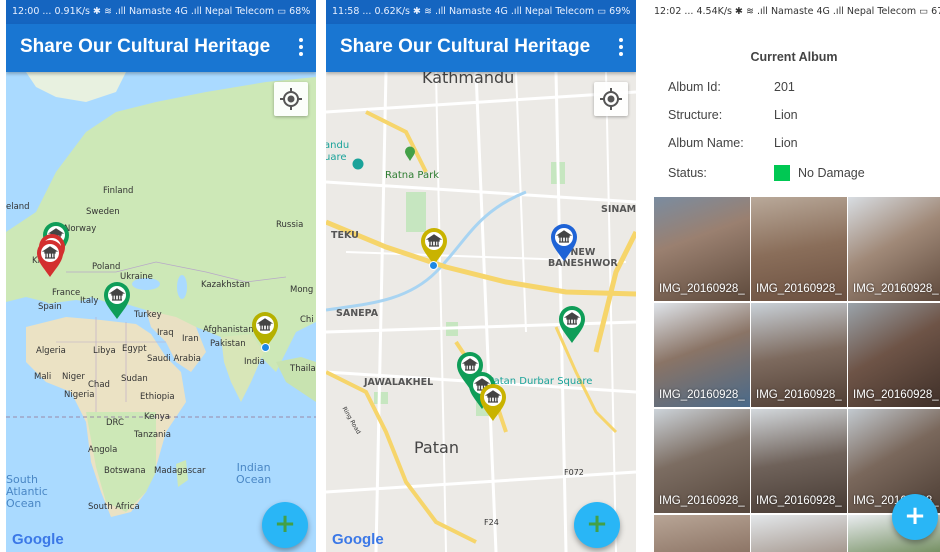  I want to click on structure-label: Structure:, so click(695, 115).